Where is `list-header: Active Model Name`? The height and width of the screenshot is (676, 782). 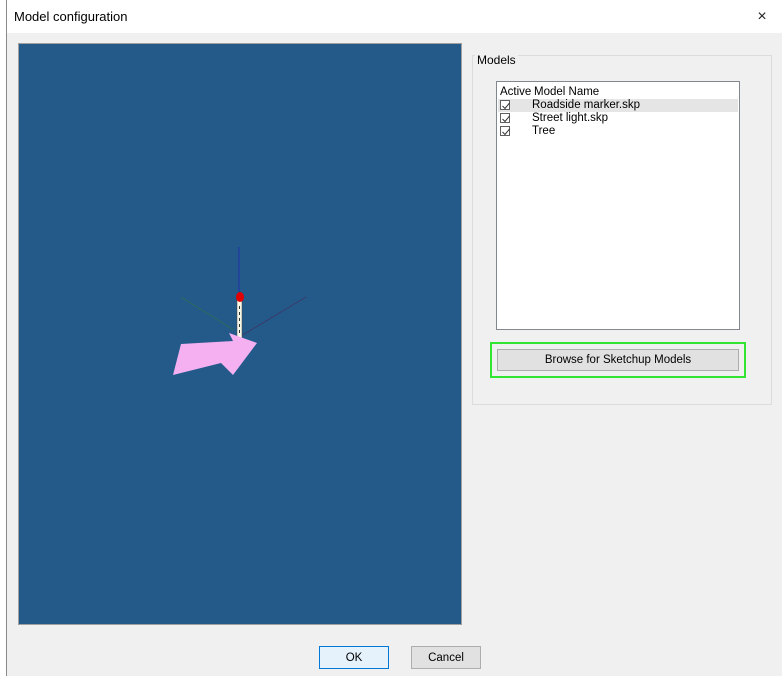
list-header: Active Model Name is located at coordinates (619, 92).